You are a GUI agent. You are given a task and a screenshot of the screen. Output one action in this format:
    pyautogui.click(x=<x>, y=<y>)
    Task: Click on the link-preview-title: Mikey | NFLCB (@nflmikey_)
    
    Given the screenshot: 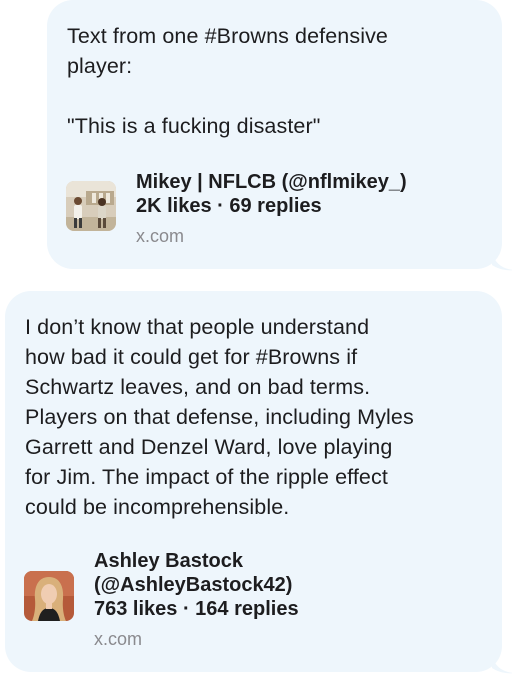 What is the action you would take?
    pyautogui.click(x=271, y=182)
    